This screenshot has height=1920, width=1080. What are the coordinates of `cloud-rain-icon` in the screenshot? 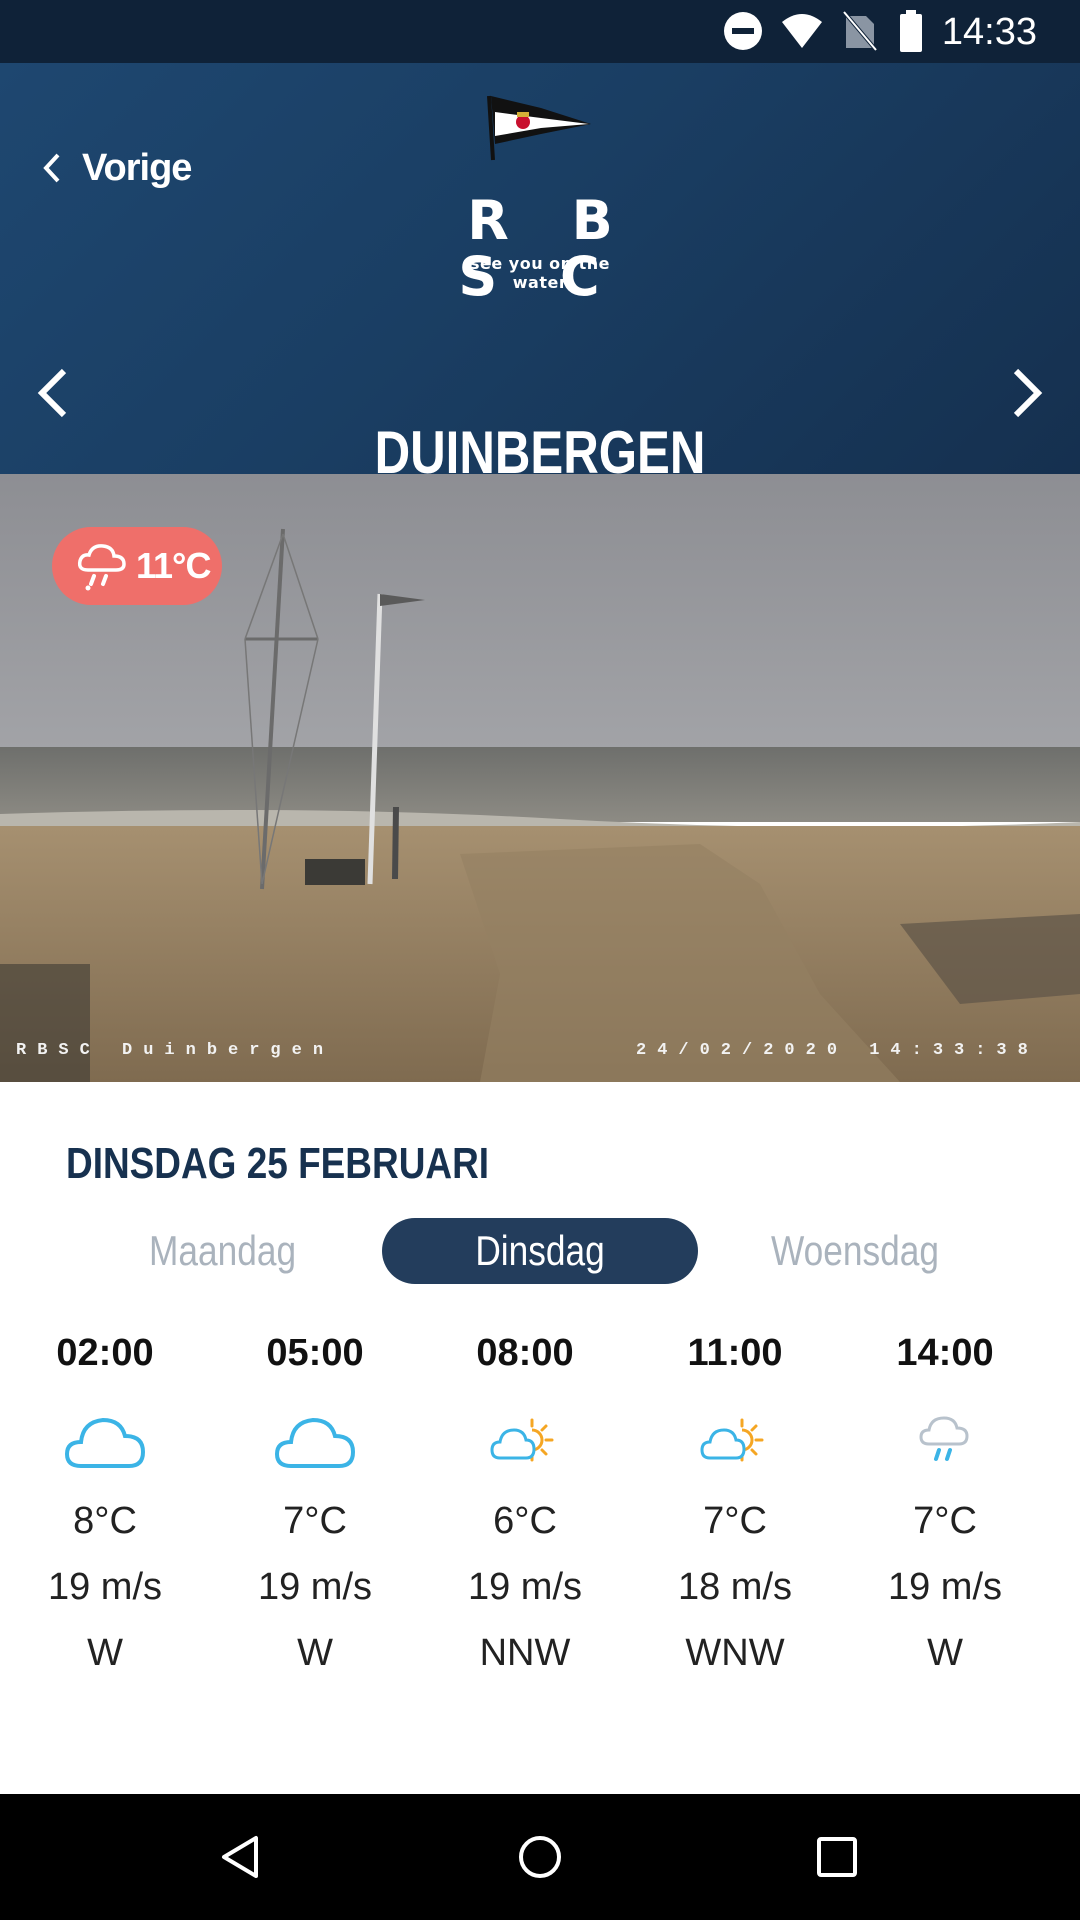 It's located at (101, 567).